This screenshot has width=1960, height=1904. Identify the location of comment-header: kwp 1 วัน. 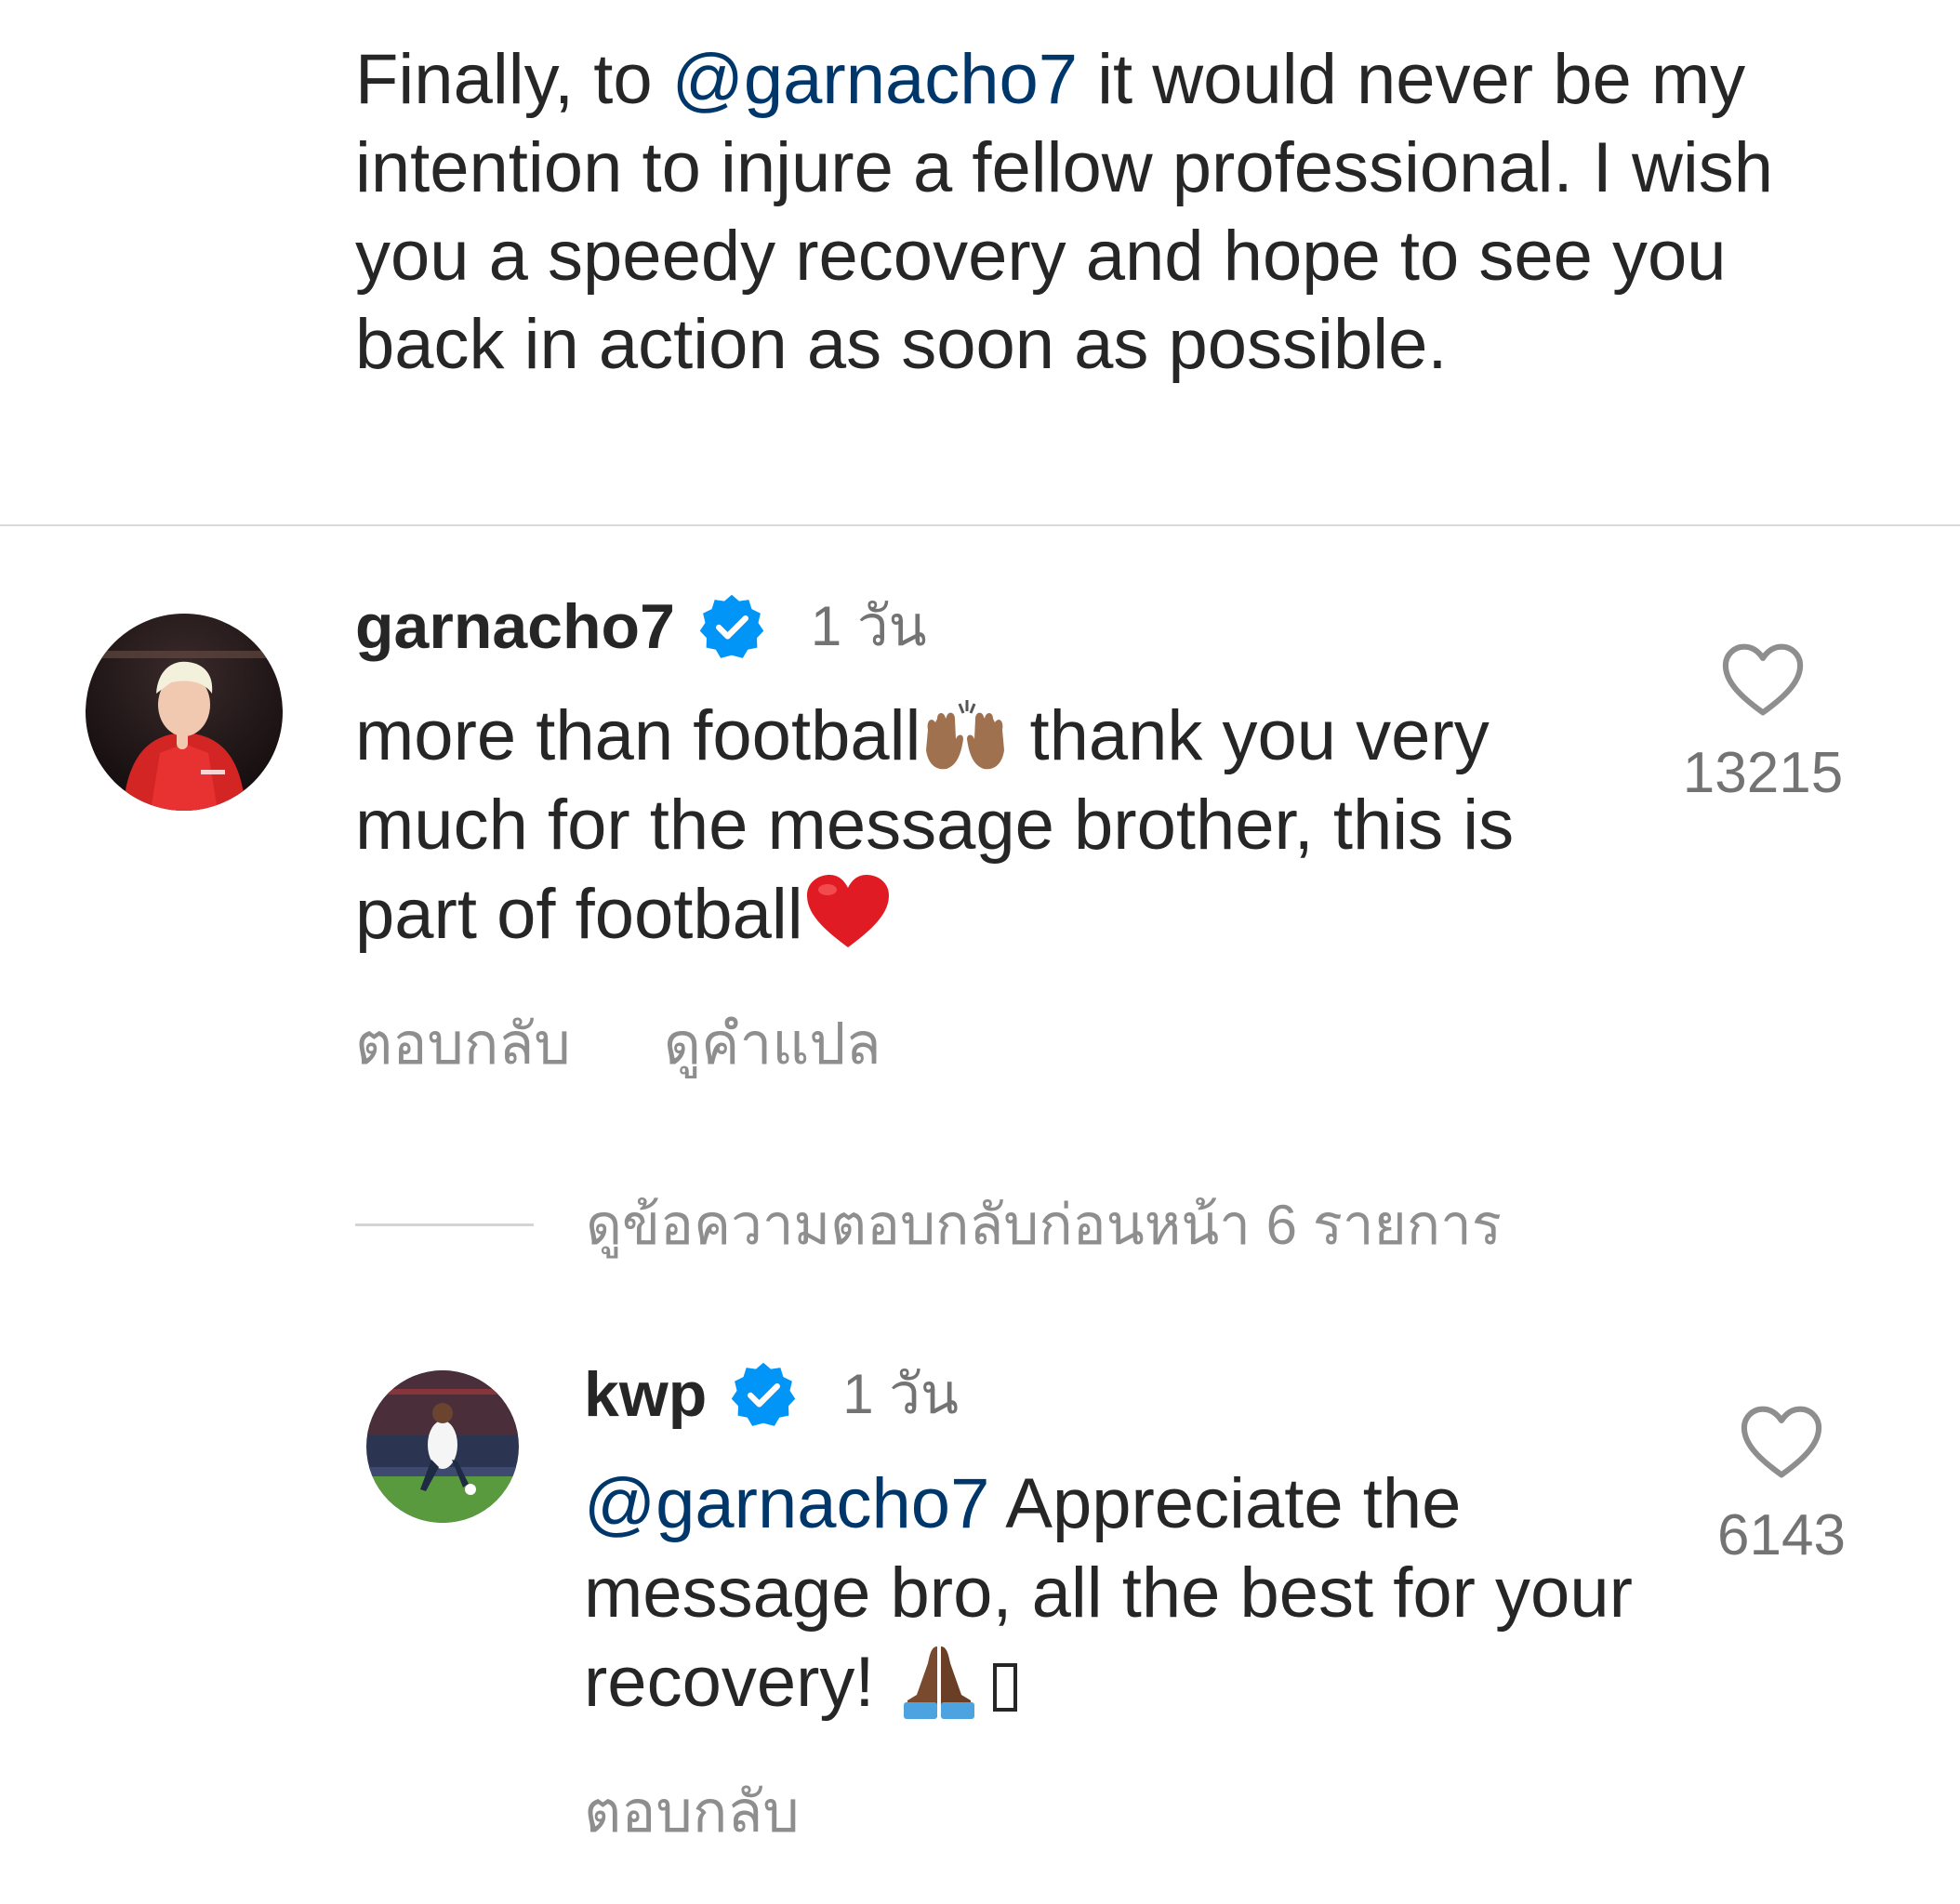
(771, 1394).